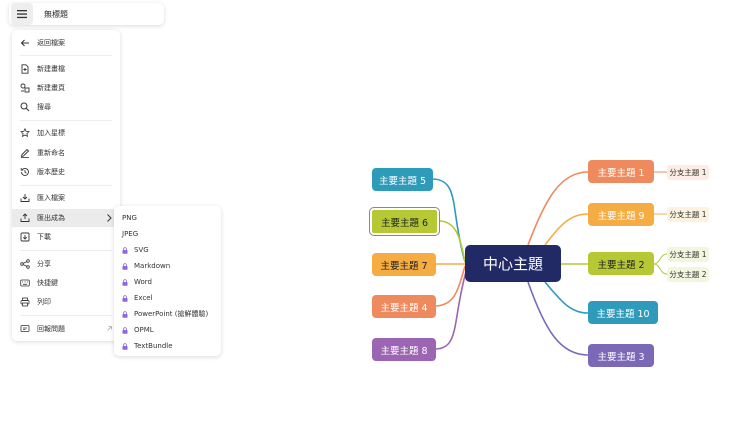 This screenshot has width=740, height=423. Describe the element at coordinates (621, 355) in the screenshot. I see `main-topic-3: 主要主題 3` at that location.